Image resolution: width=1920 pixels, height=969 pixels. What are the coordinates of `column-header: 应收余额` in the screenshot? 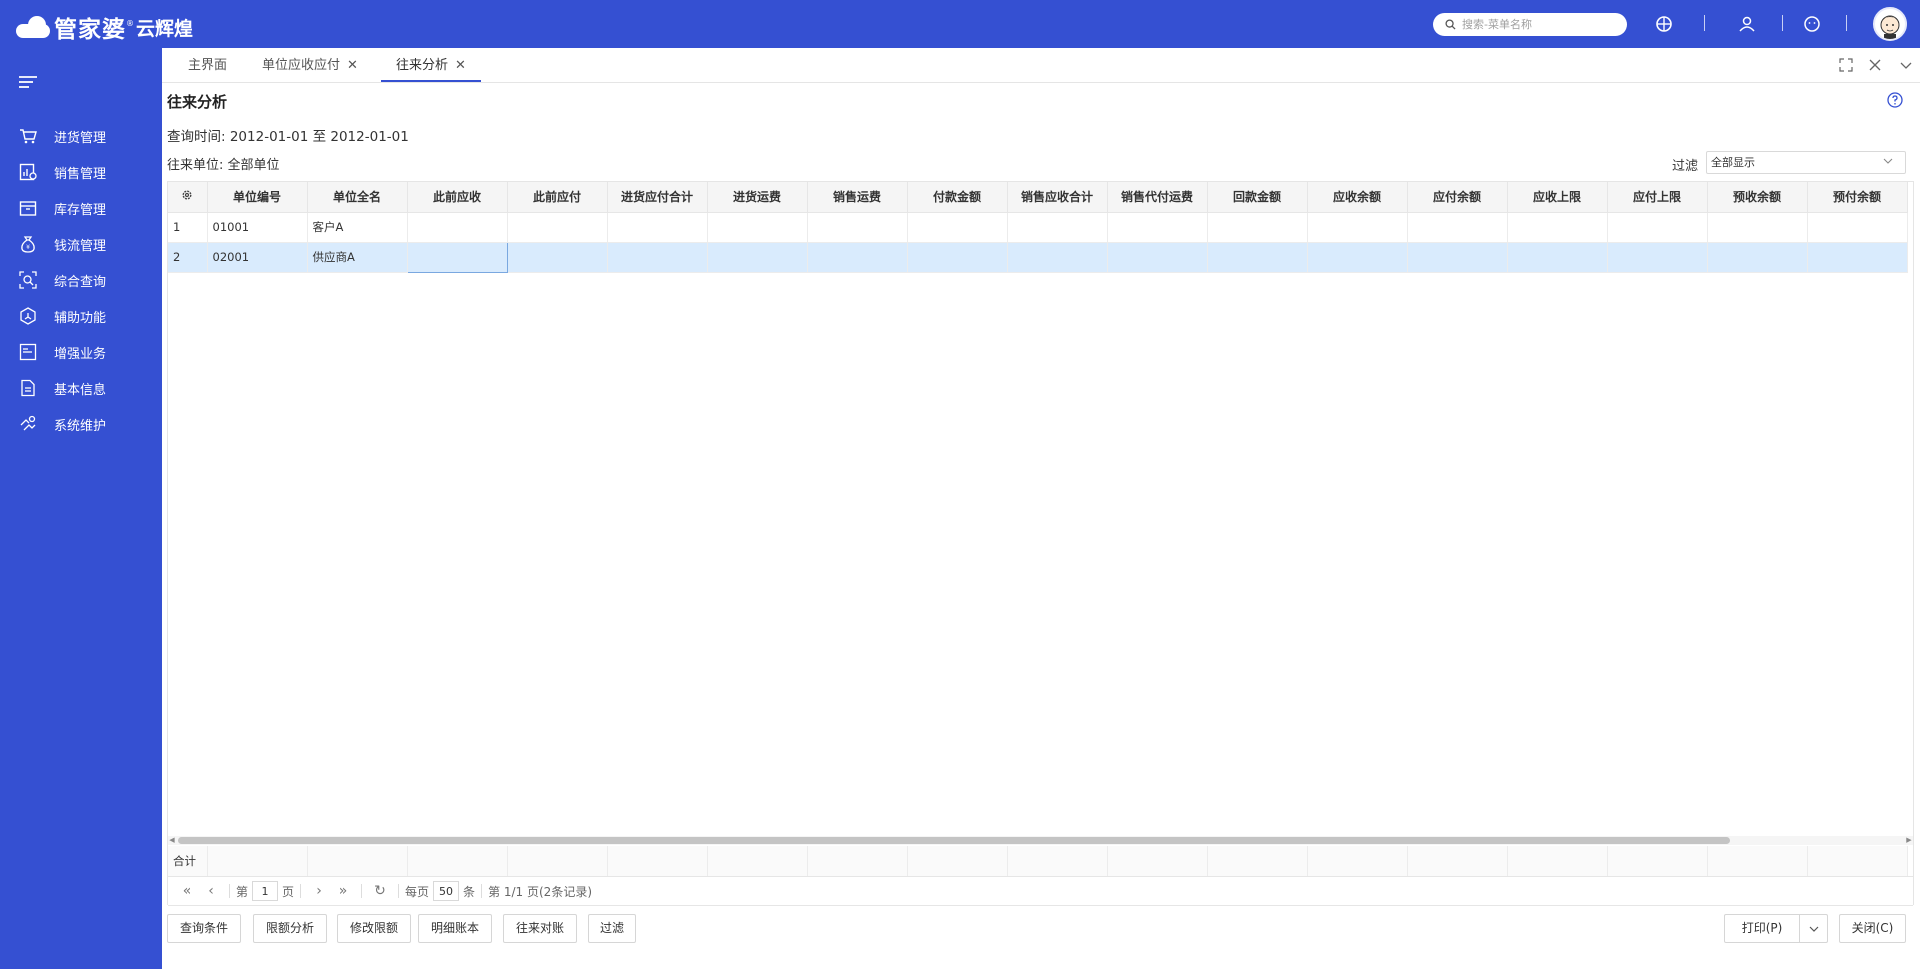 It's located at (1357, 197).